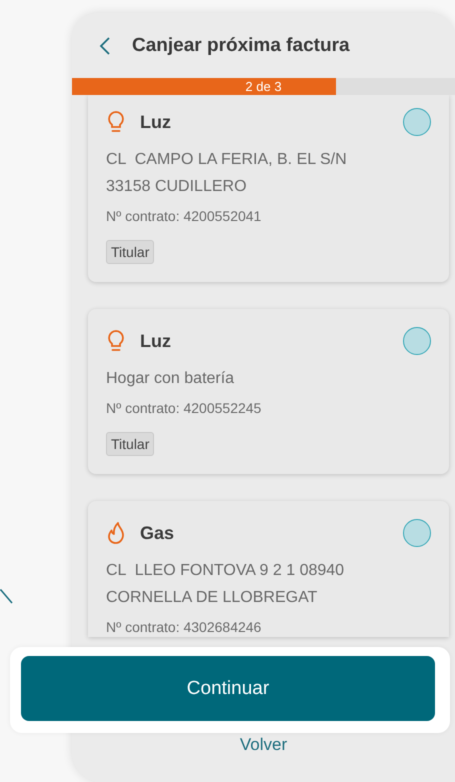  I want to click on diagonal-line, so click(6, 596).